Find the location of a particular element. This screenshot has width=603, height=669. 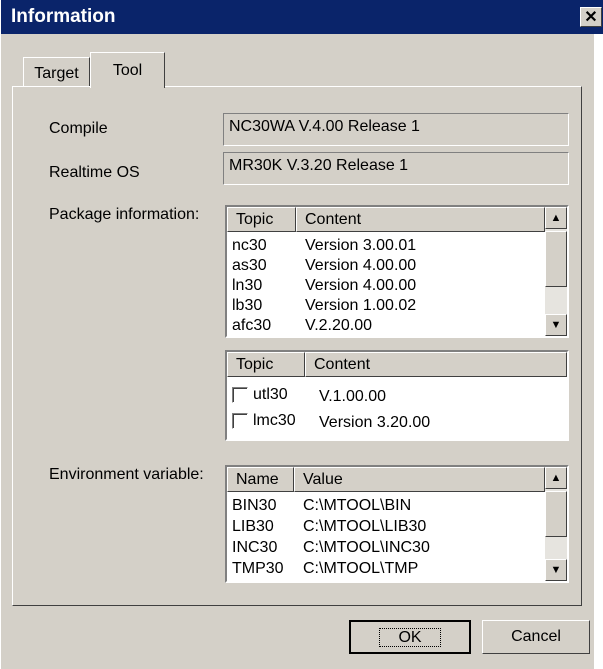

title-bar: Information ✕ is located at coordinates (302, 17).